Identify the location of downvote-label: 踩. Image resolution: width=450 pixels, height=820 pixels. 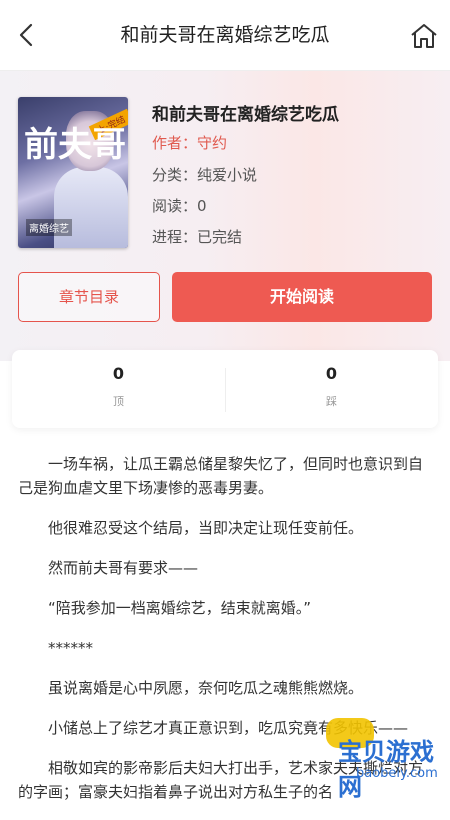
(331, 401).